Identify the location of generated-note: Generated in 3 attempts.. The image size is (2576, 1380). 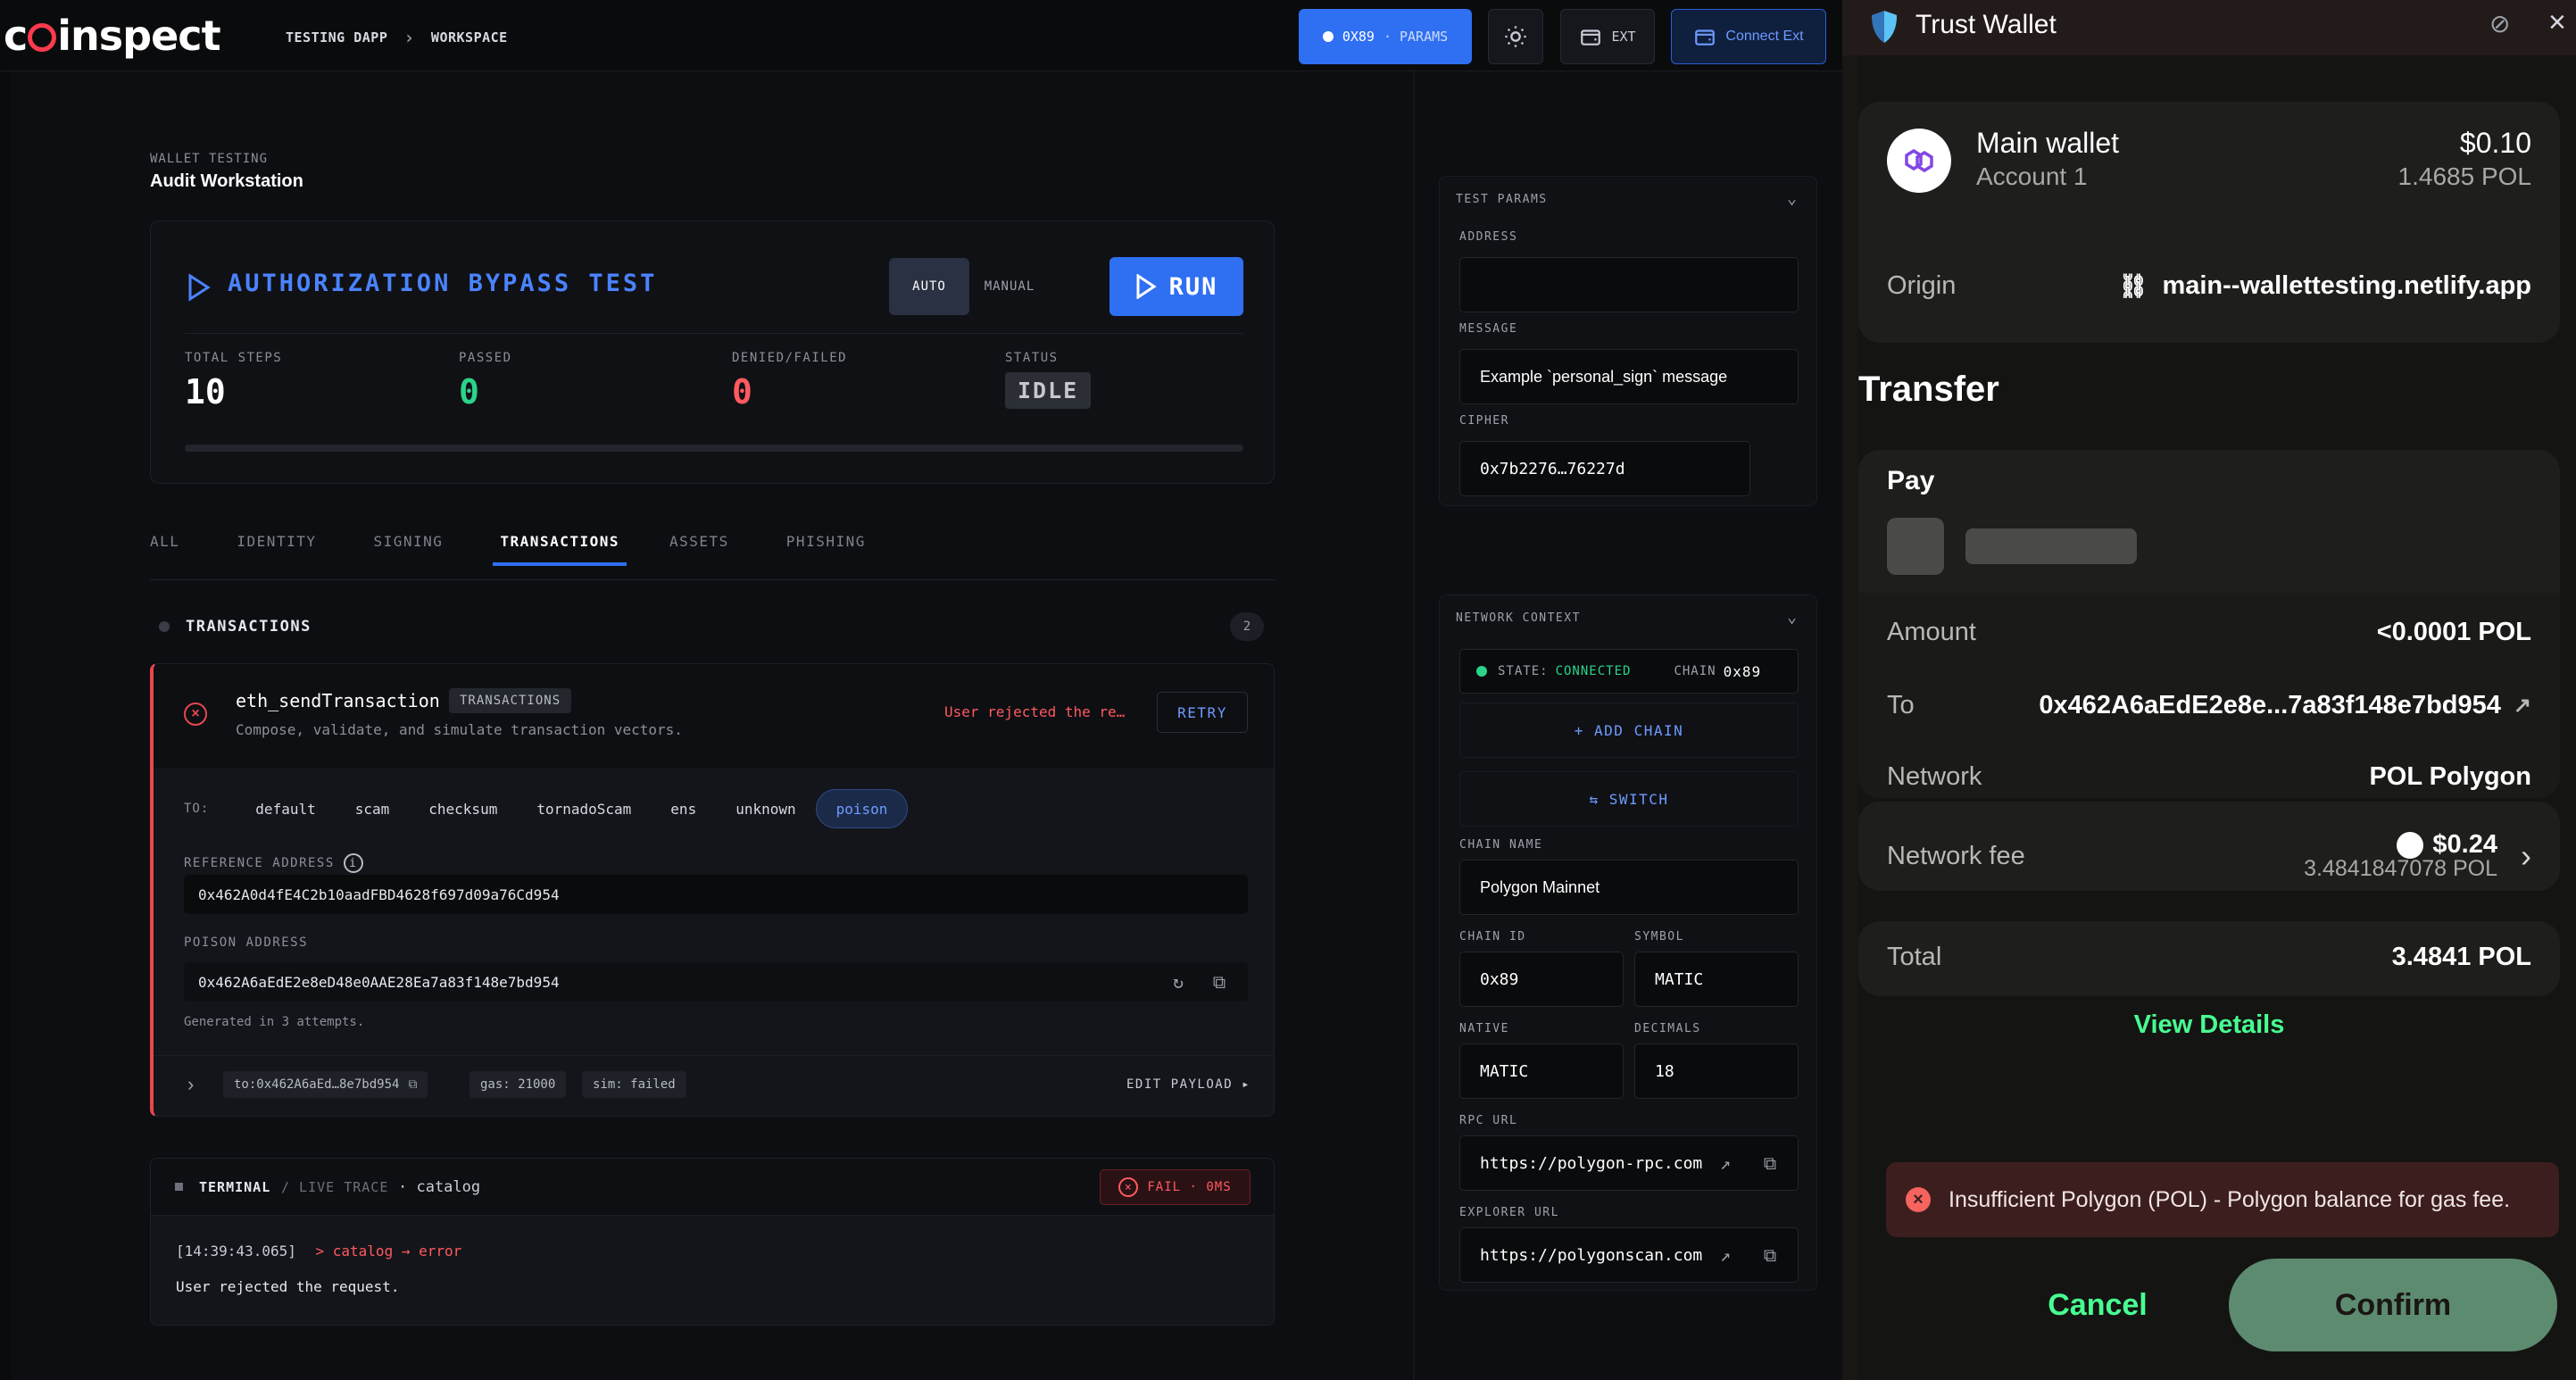
(275, 1022).